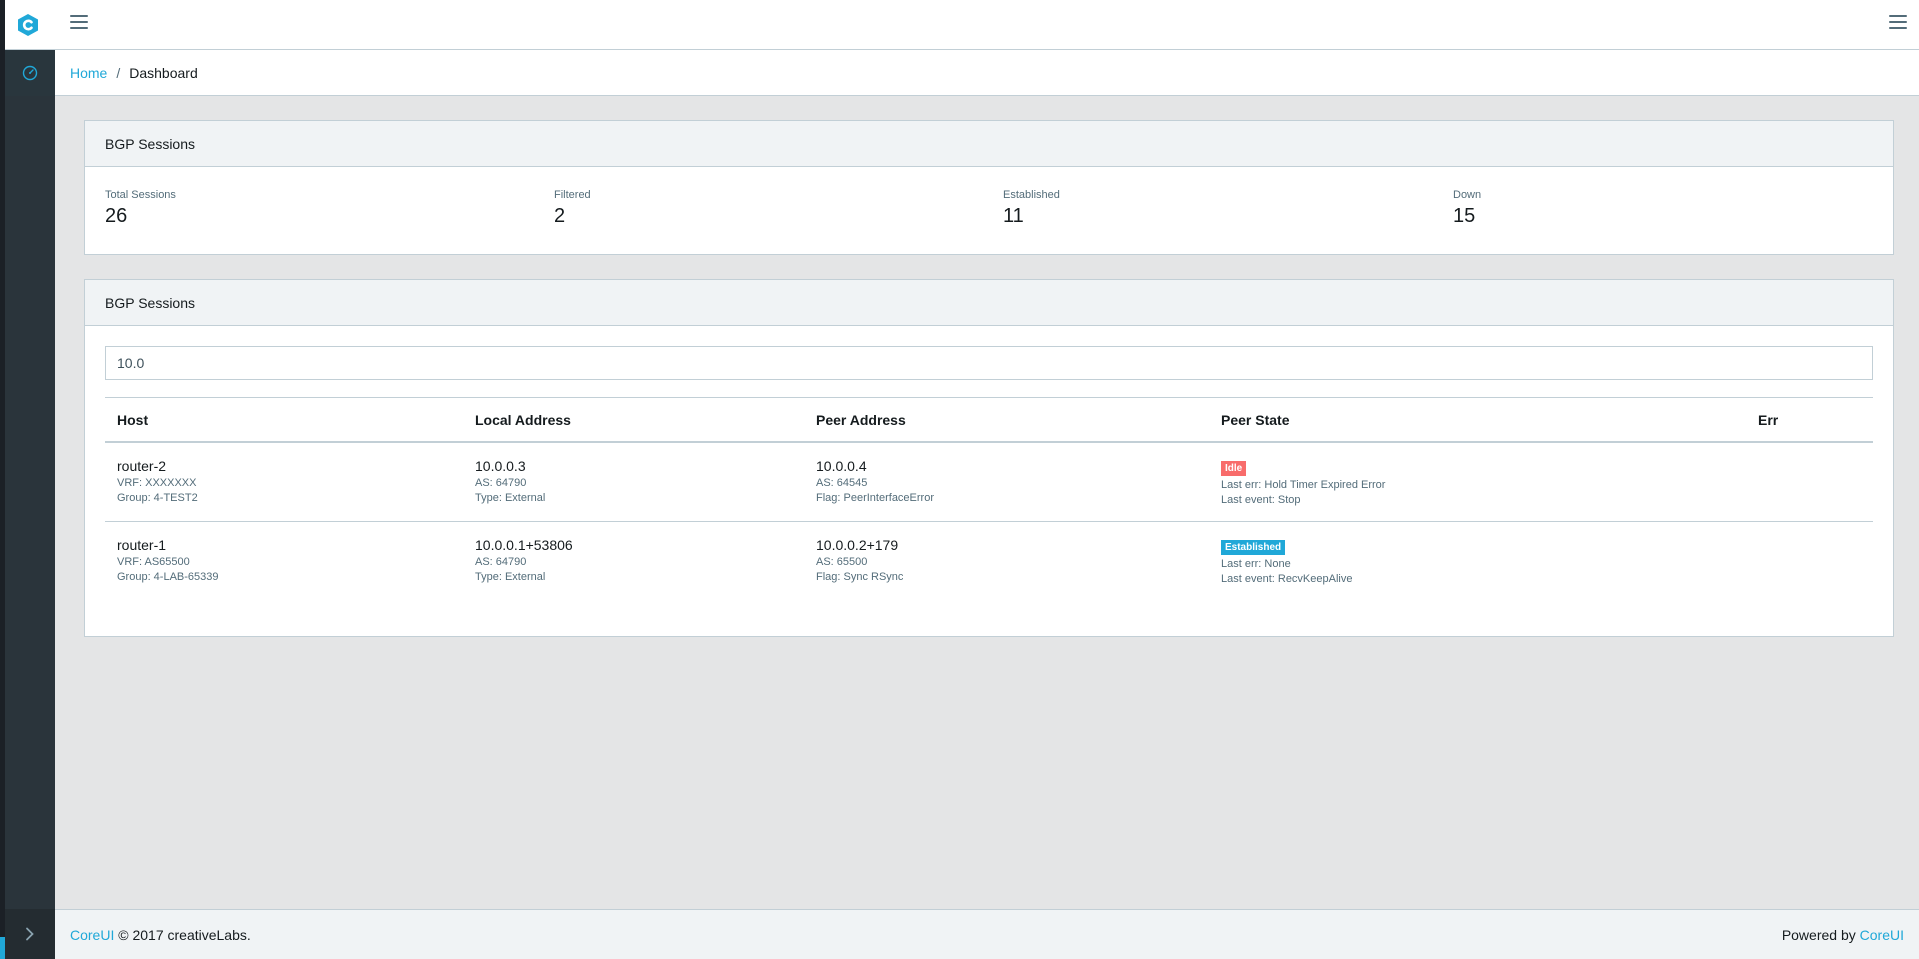  I want to click on local-address: 10.0.0.3, so click(500, 466).